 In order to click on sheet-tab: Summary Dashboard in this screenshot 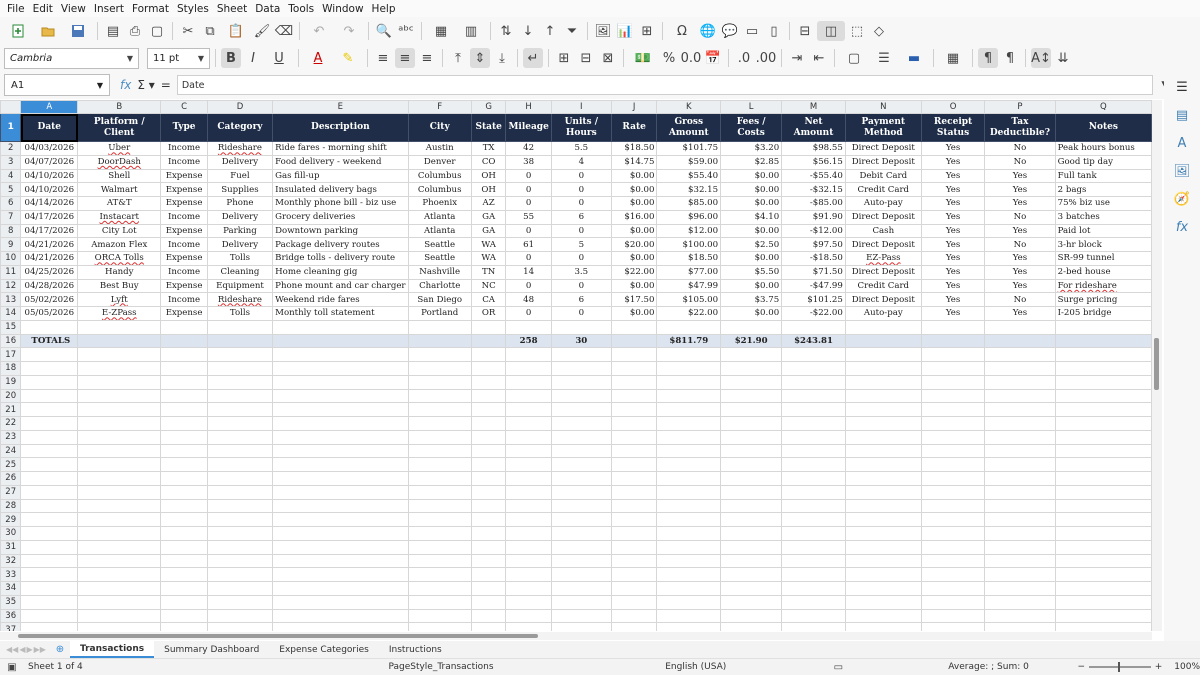, I will do `click(211, 649)`.